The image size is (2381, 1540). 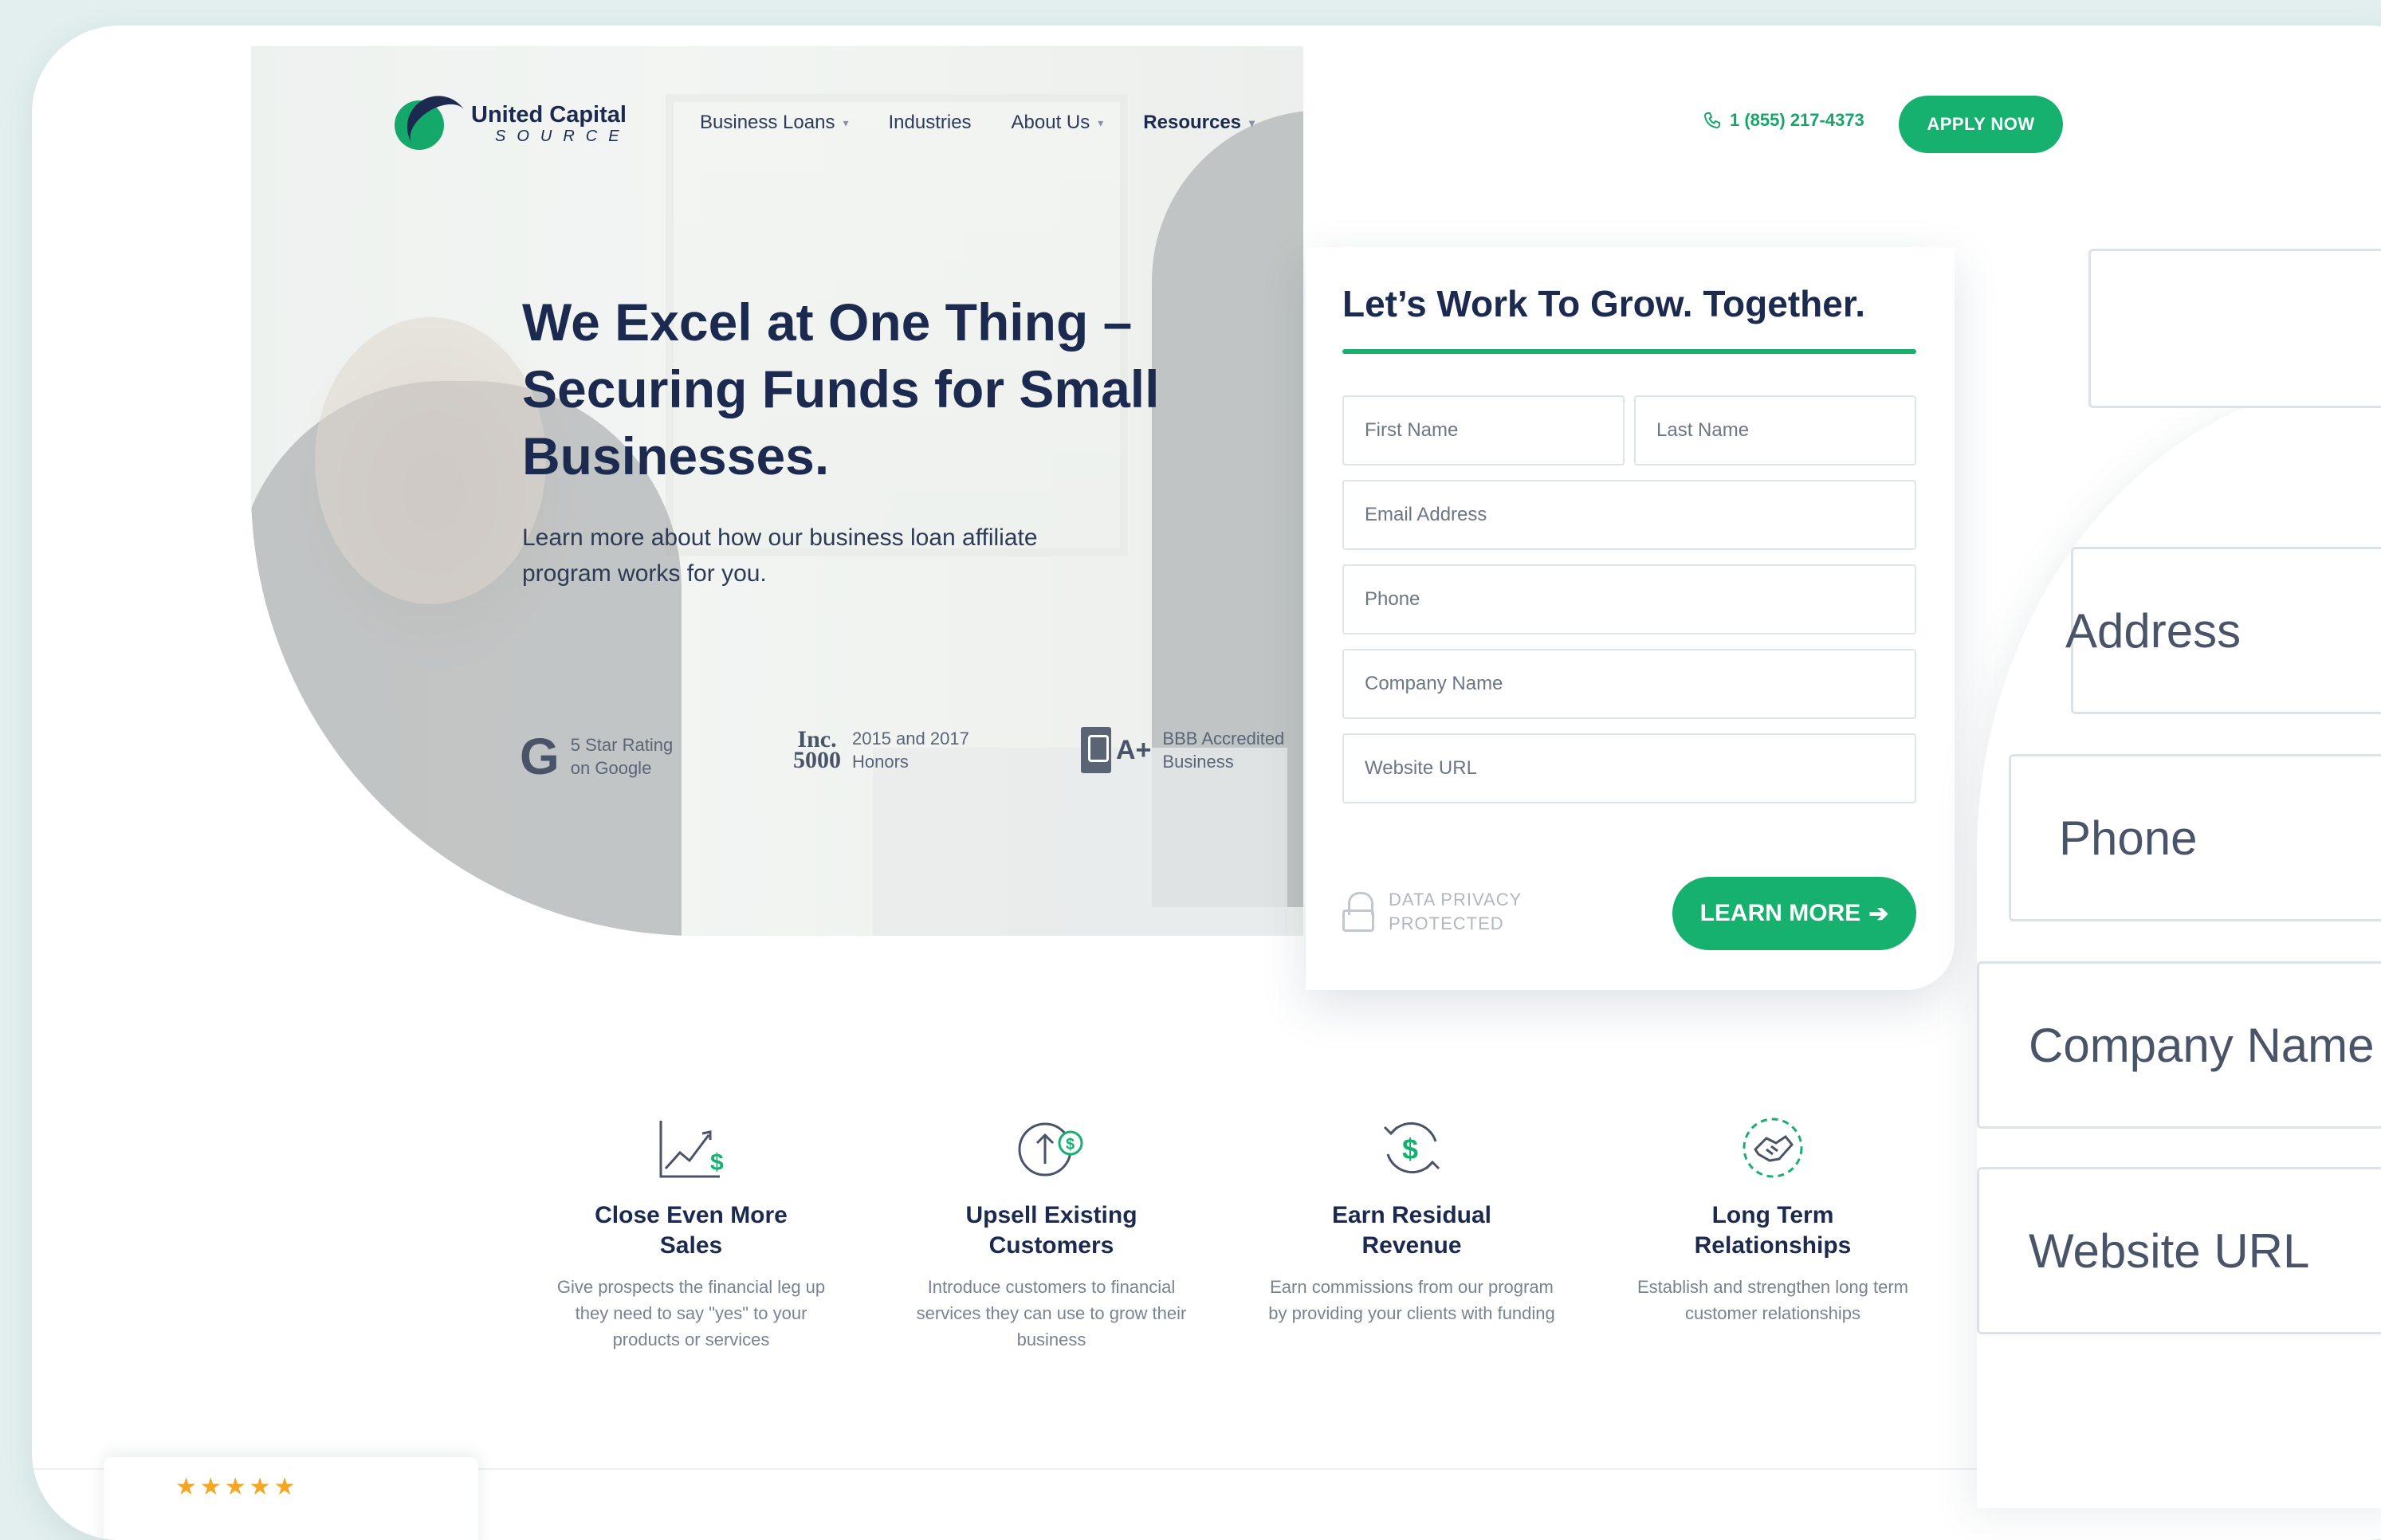 I want to click on email-input, so click(x=1629, y=515).